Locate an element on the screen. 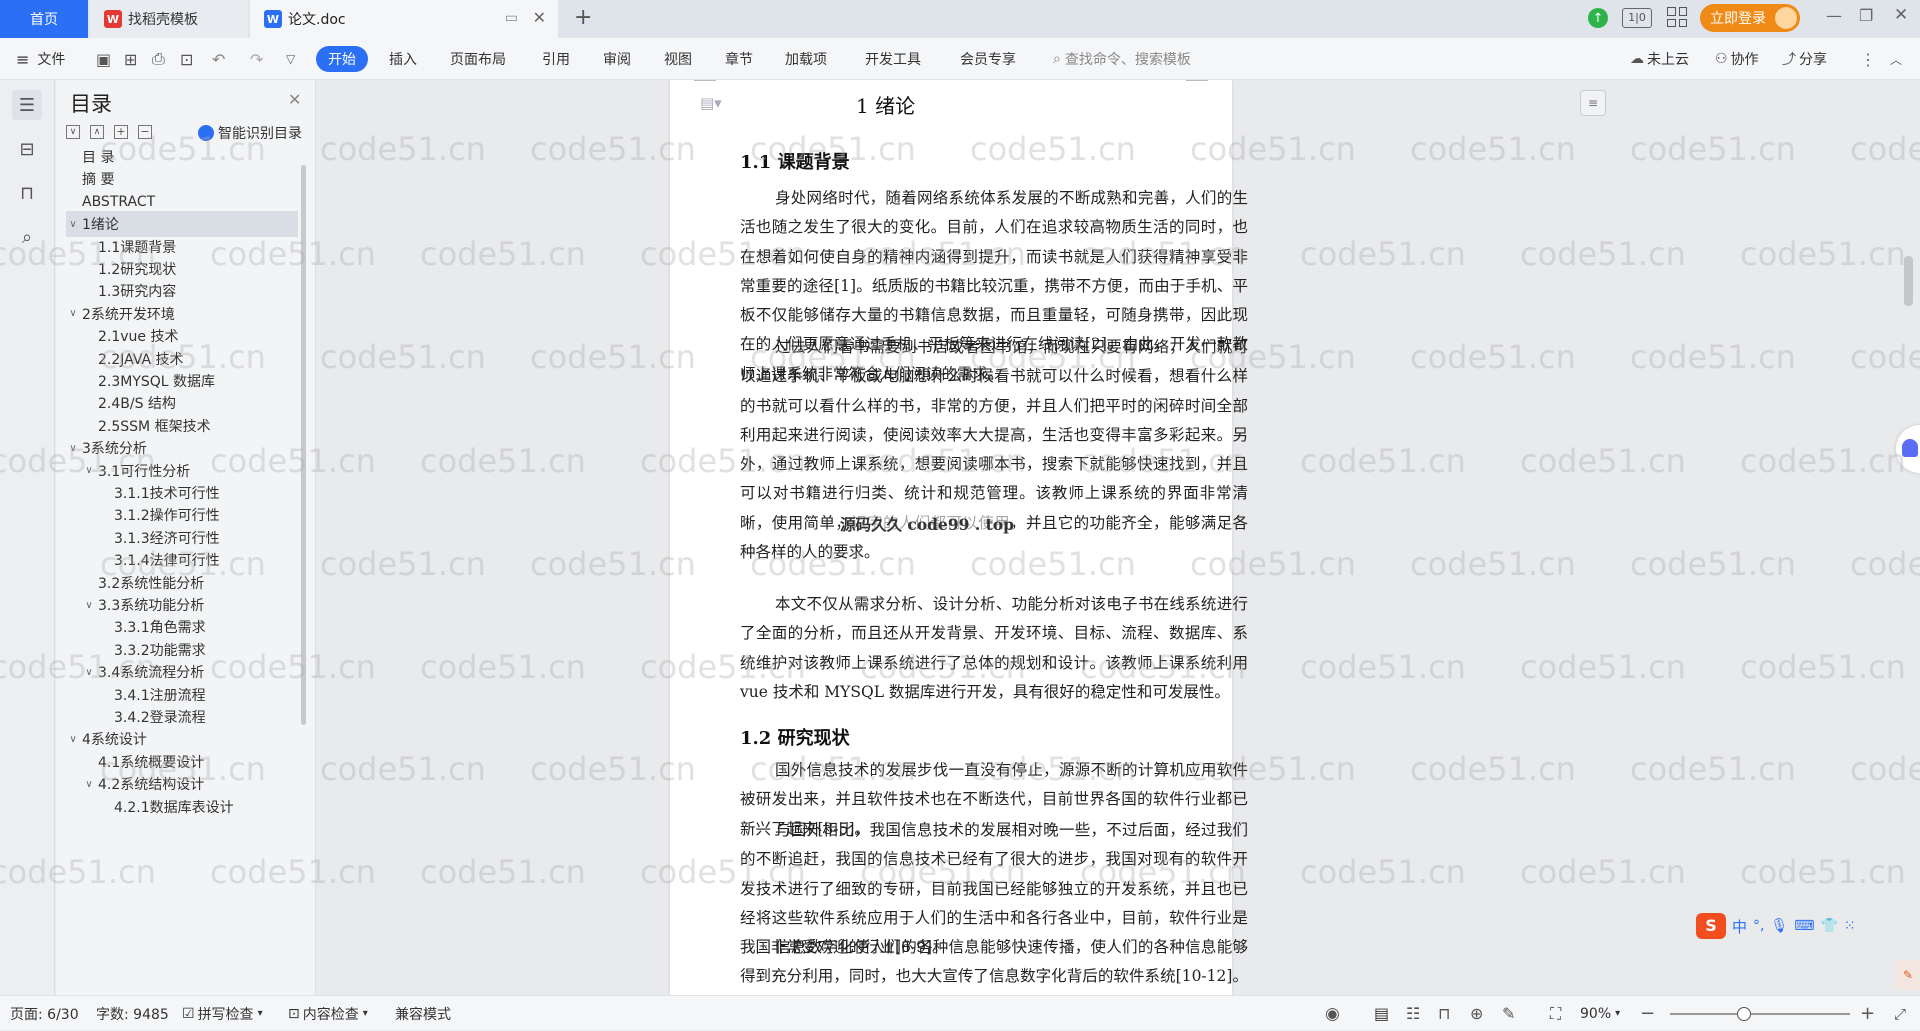 The image size is (1920, 1031). fit-page-icon: ⛶ is located at coordinates (1555, 1013).